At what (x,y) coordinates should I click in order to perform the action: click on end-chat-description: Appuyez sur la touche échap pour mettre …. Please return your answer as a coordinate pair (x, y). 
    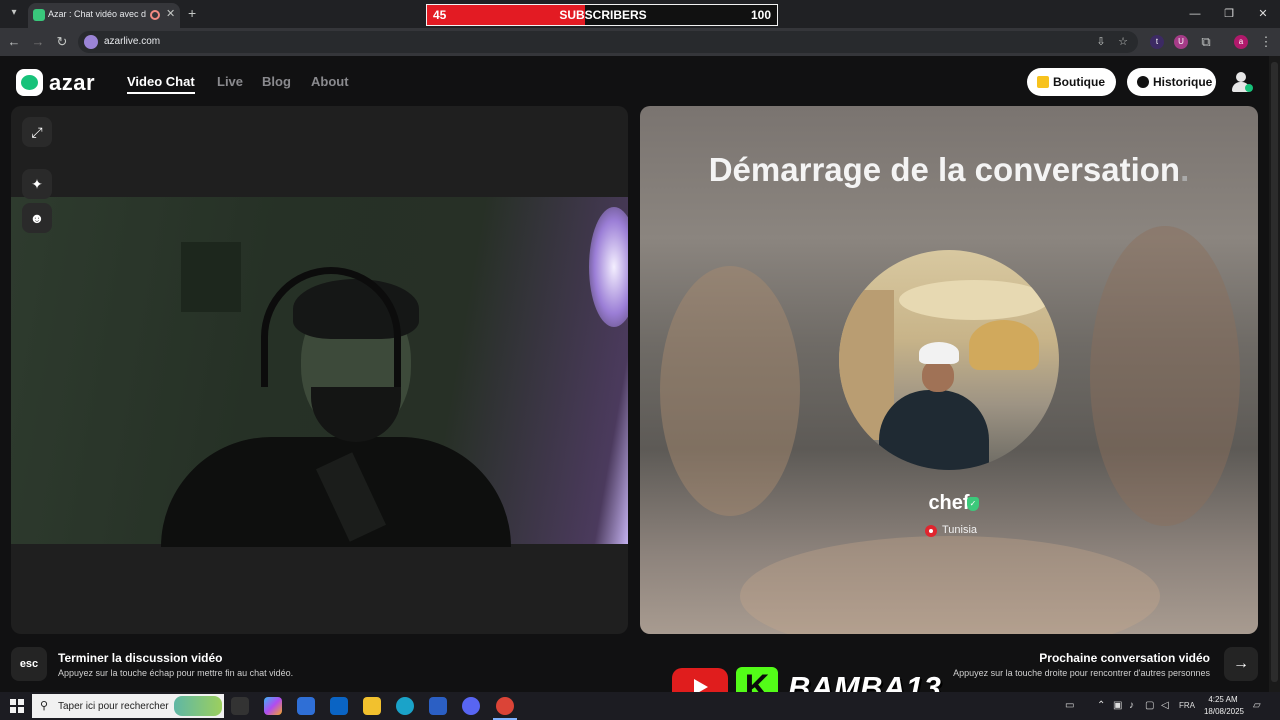
    Looking at the image, I should click on (176, 673).